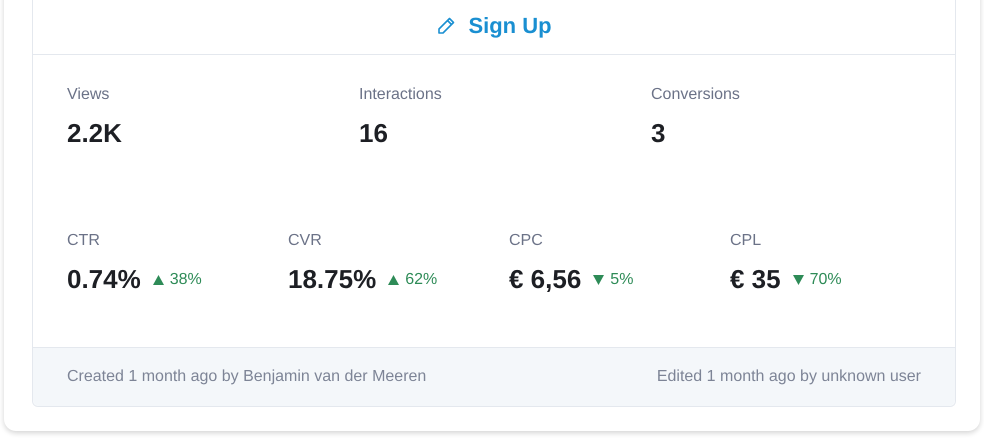  Describe the element at coordinates (421, 279) in the screenshot. I see `change-percent: 62%` at that location.